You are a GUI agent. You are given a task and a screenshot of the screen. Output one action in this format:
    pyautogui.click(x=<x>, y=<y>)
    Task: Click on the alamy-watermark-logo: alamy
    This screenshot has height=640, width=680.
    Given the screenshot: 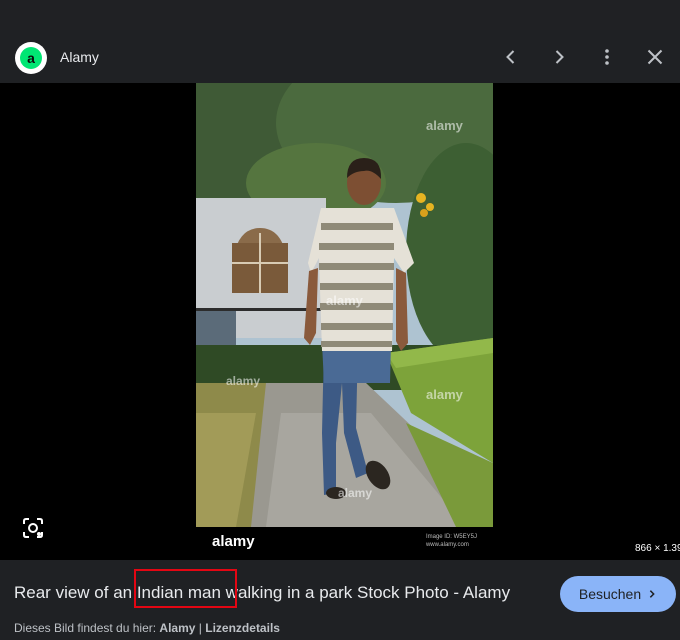 What is the action you would take?
    pyautogui.click(x=233, y=541)
    